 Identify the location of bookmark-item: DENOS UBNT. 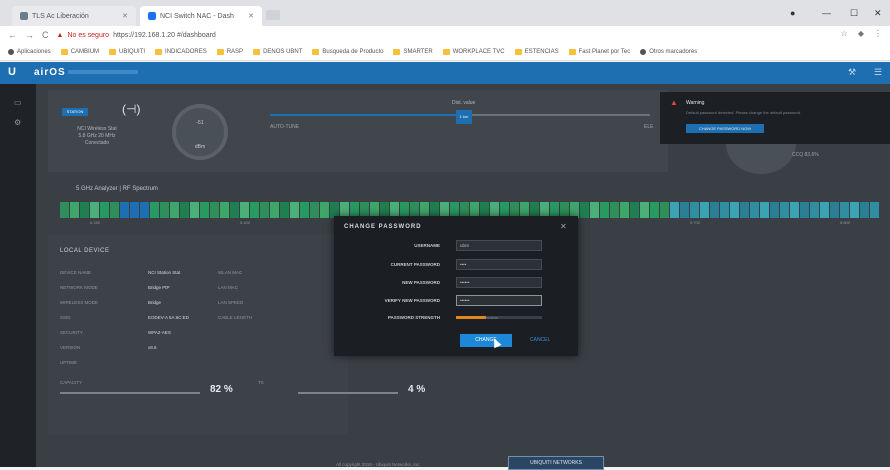
(277, 52).